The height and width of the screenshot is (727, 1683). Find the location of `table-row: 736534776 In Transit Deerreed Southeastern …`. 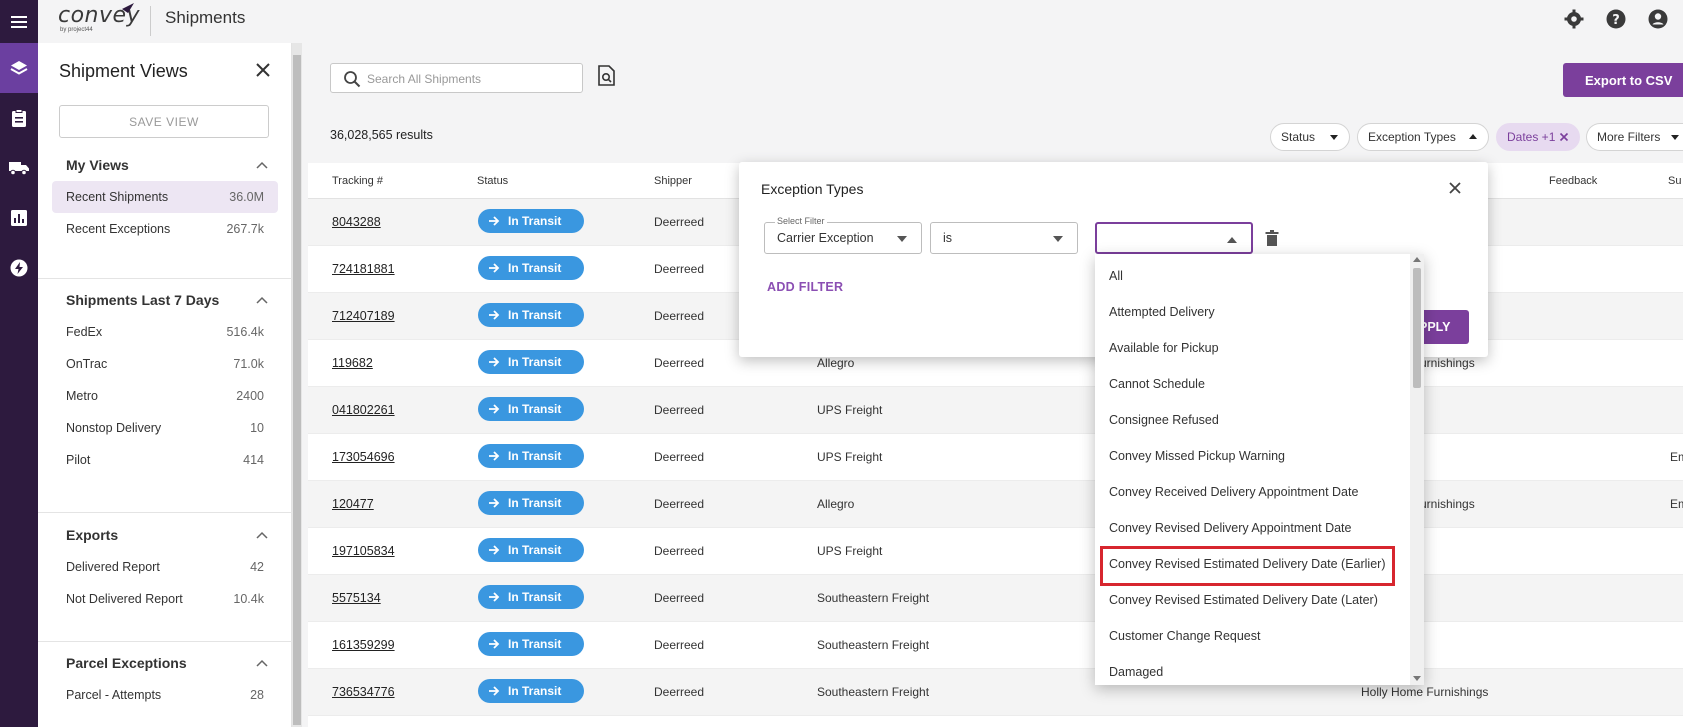

table-row: 736534776 In Transit Deerreed Southeastern … is located at coordinates (995, 692).